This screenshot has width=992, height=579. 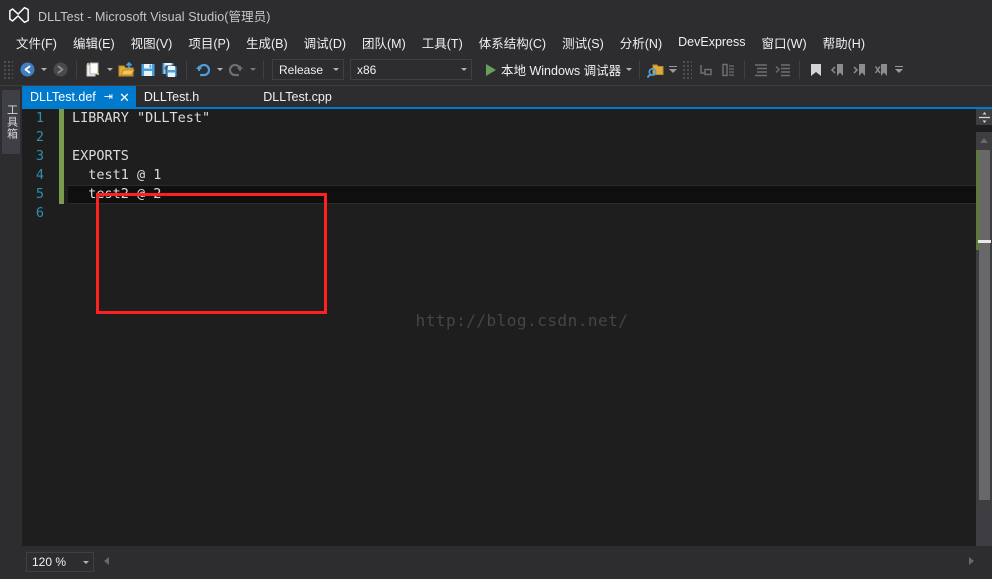 I want to click on step-into-icon, so click(x=706, y=70).